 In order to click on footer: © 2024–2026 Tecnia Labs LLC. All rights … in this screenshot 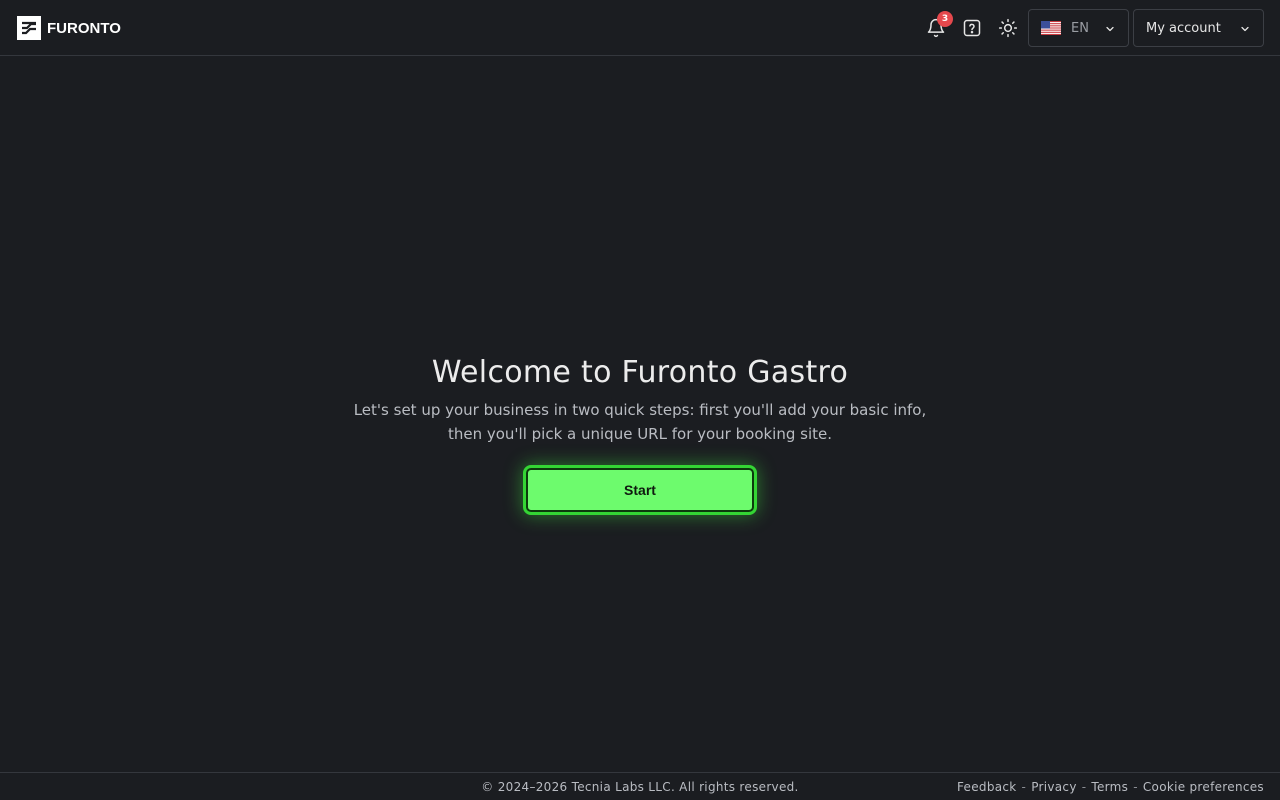, I will do `click(640, 786)`.